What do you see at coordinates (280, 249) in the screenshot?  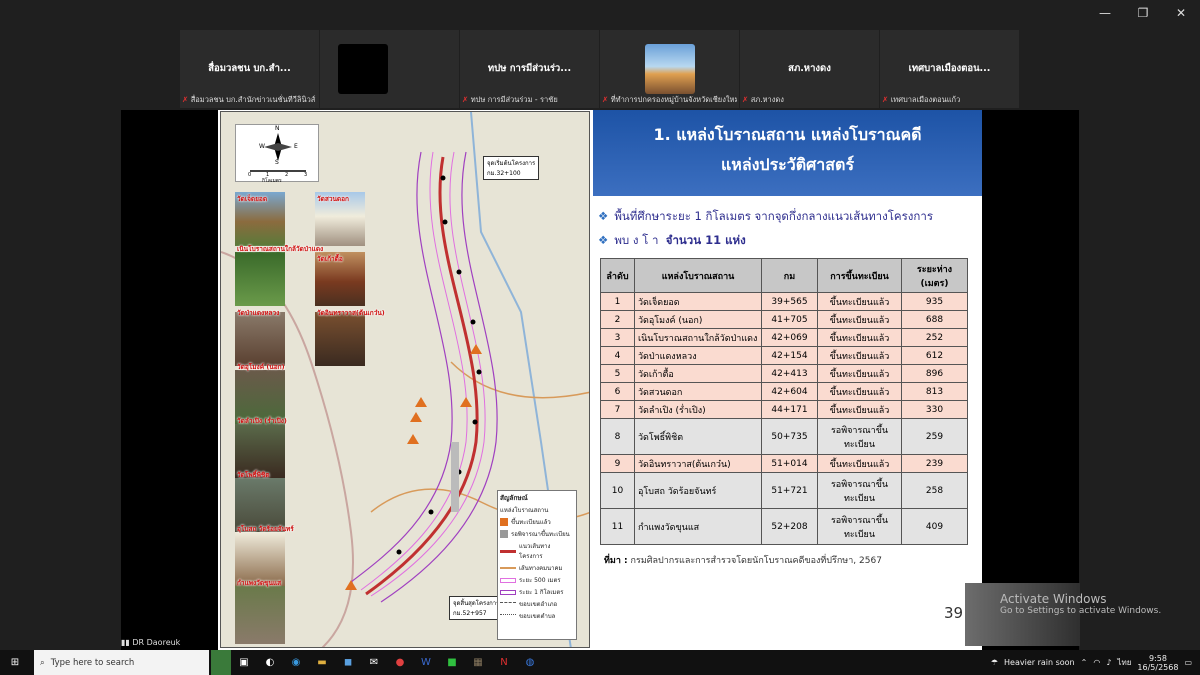 I see `site-label: เนินโบราณสถานใกล้วัดป่าแดง` at bounding box center [280, 249].